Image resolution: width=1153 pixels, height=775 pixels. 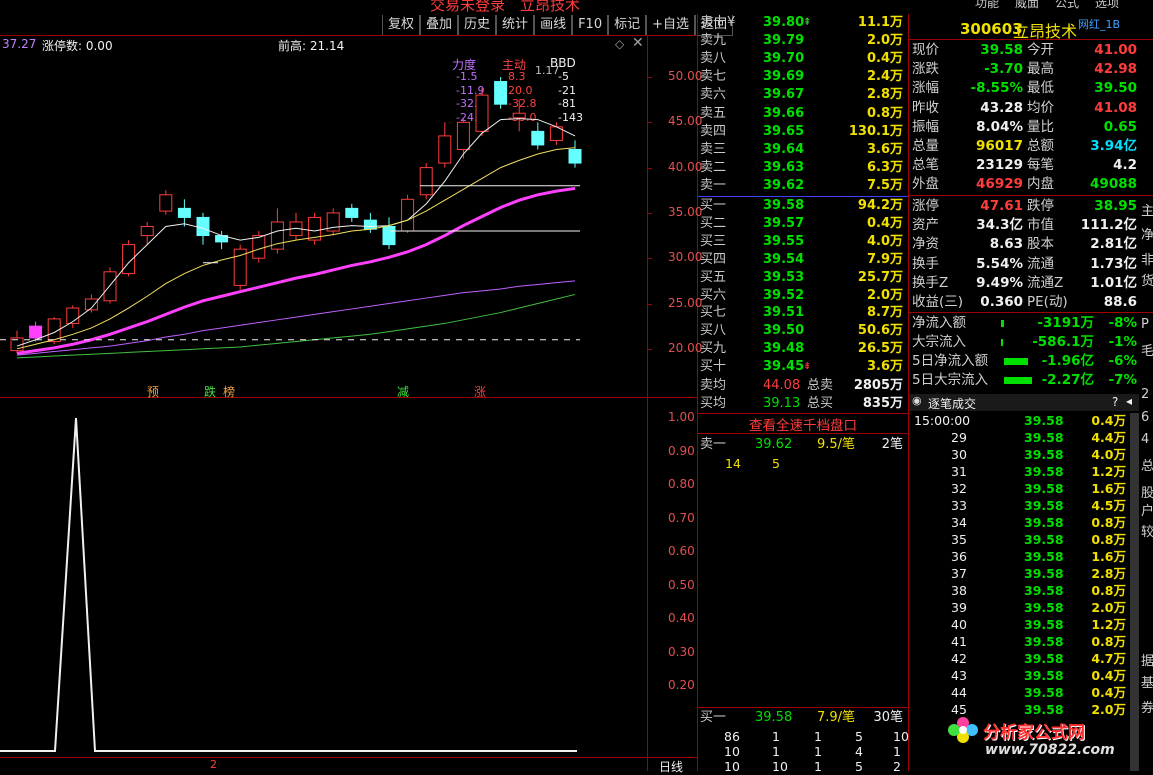 I want to click on avg-sell-value: 44.08, so click(x=782, y=385).